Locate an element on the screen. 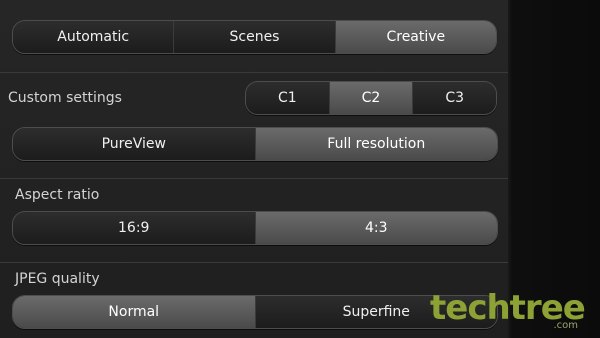 This screenshot has width=600, height=338. option-full-resolution: Full resolution is located at coordinates (375, 144).